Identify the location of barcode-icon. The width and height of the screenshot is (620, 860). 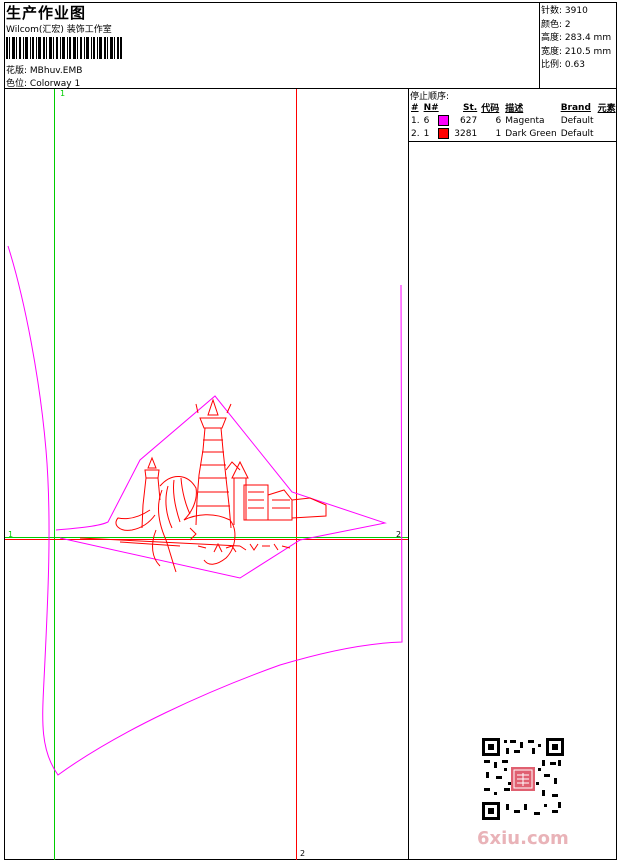
(64, 48).